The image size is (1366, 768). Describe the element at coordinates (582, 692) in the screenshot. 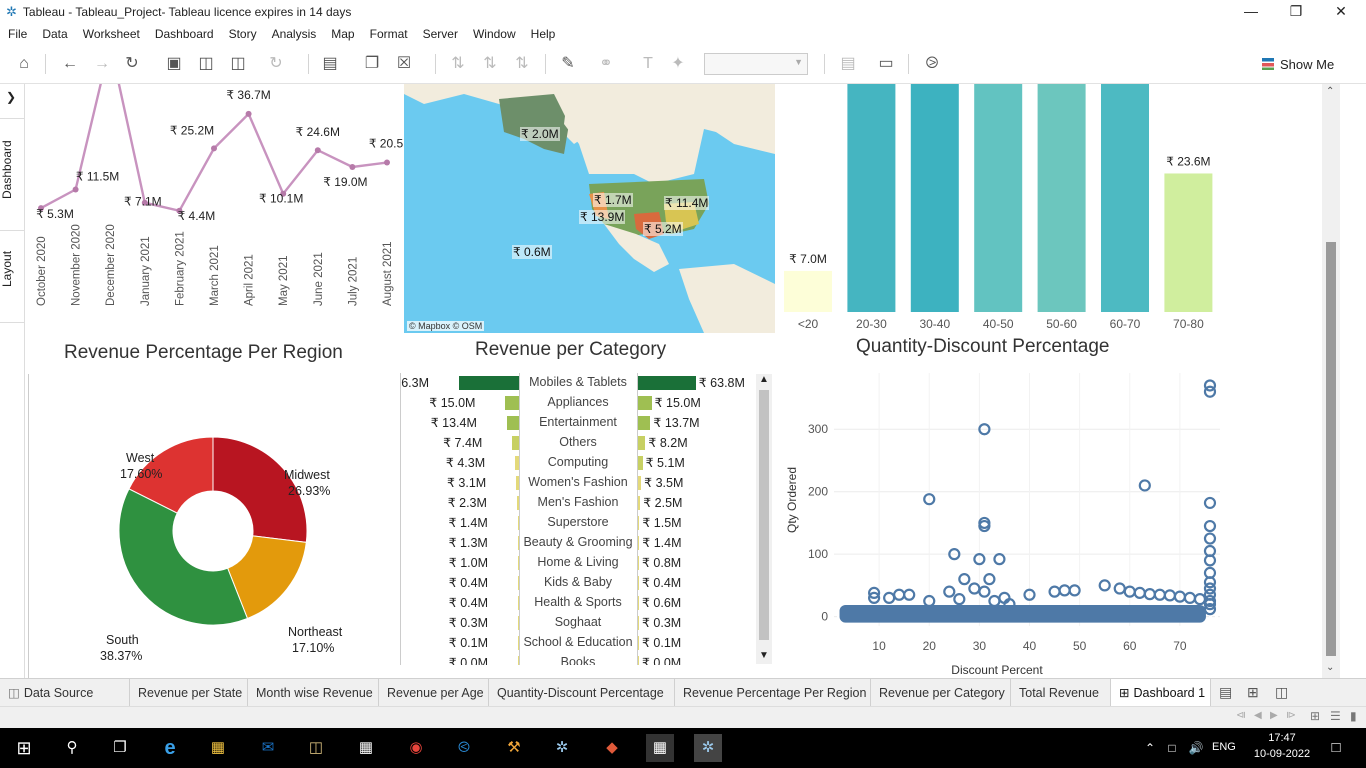

I see `tab-quantity-discount: Quantity-Discount Percentage` at that location.